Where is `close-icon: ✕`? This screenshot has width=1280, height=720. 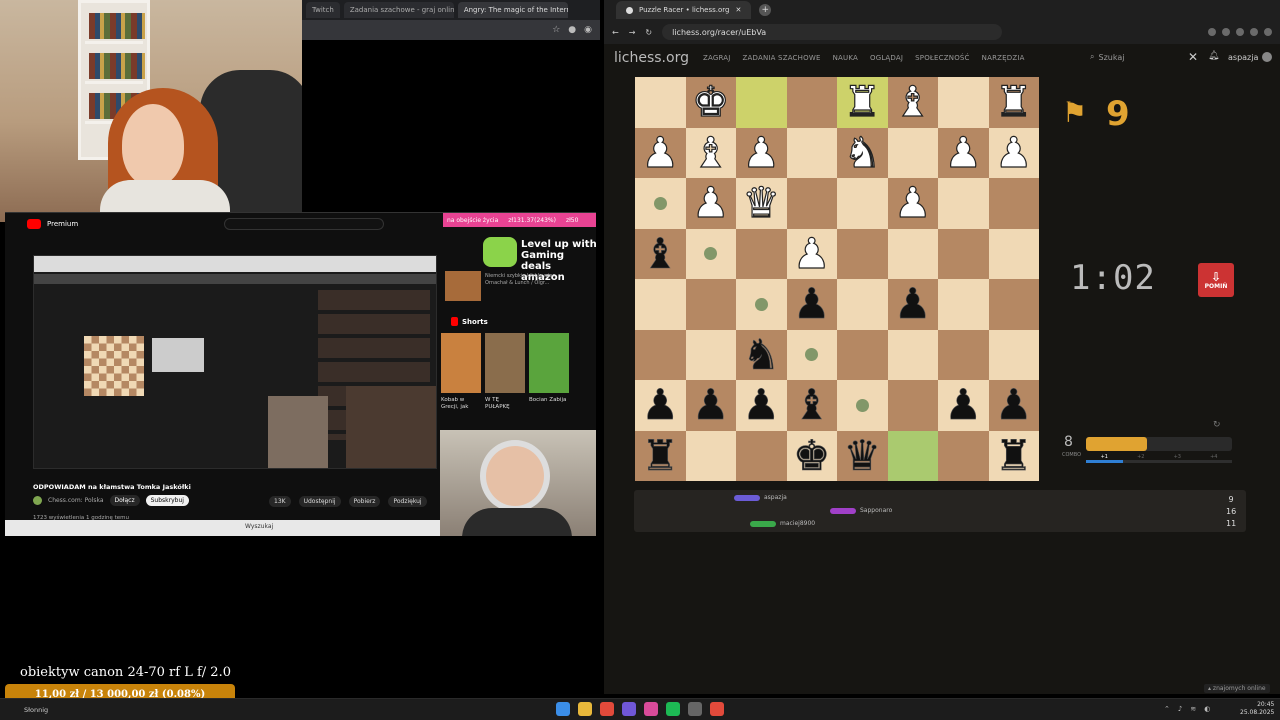 close-icon: ✕ is located at coordinates (1193, 57).